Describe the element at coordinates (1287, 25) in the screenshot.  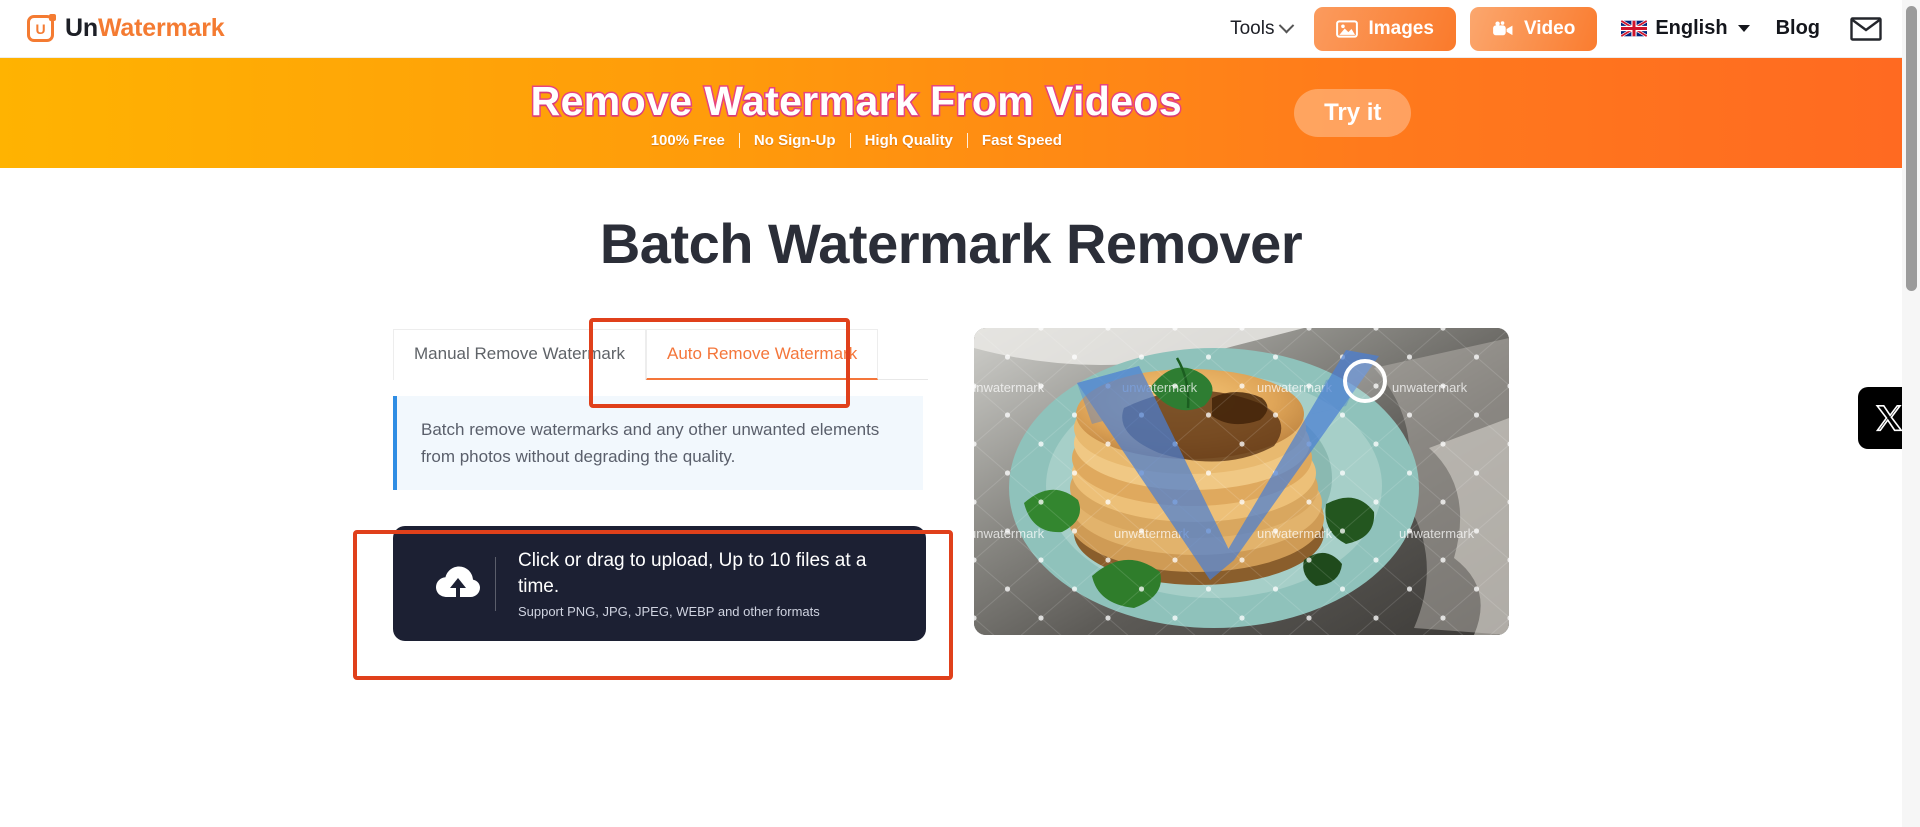
I see `chevron-down-icon` at that location.